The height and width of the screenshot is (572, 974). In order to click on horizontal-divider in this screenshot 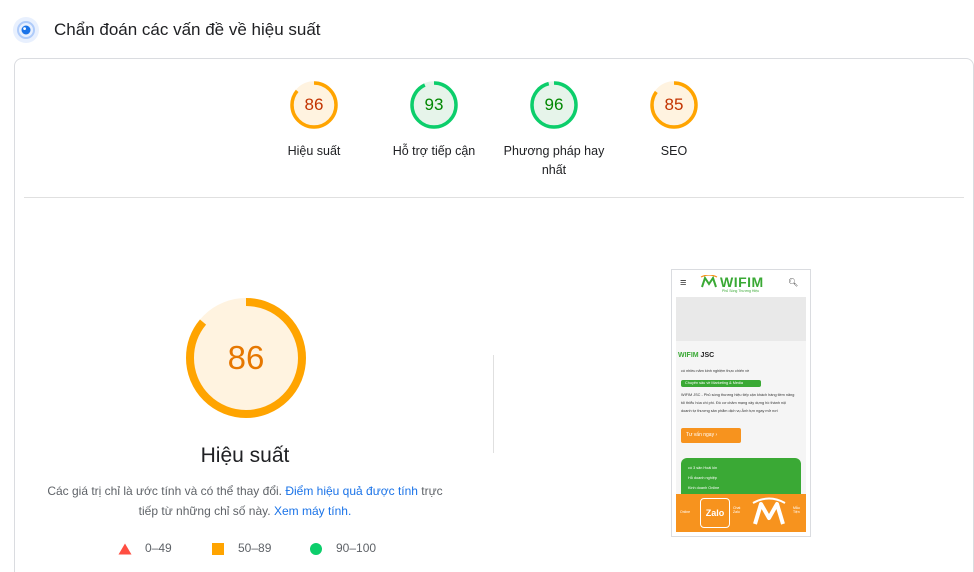, I will do `click(494, 197)`.